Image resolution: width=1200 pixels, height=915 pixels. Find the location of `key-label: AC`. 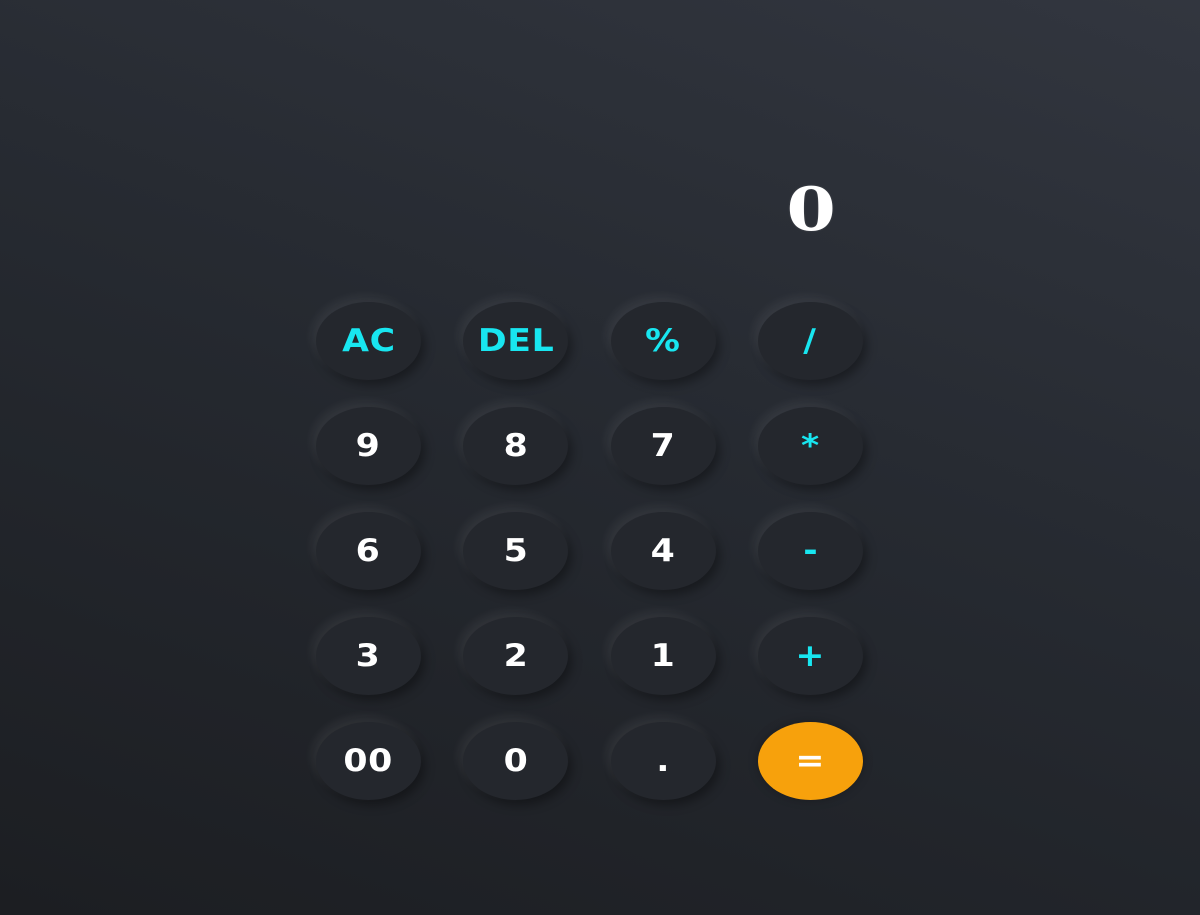

key-label: AC is located at coordinates (368, 341).